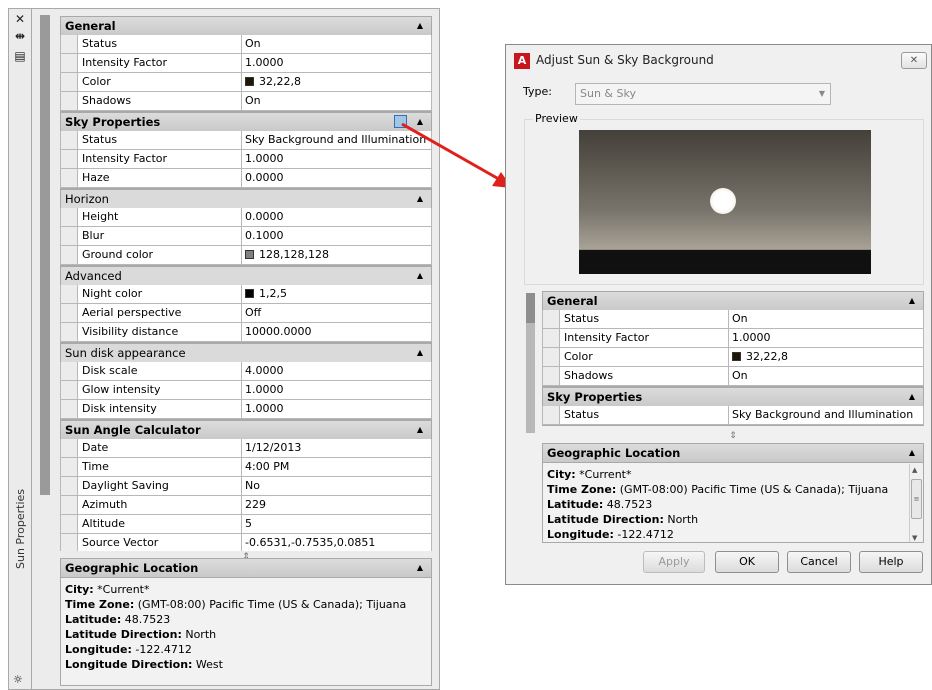 This screenshot has width=932, height=690. What do you see at coordinates (252, 485) in the screenshot?
I see `property-value-text: No` at bounding box center [252, 485].